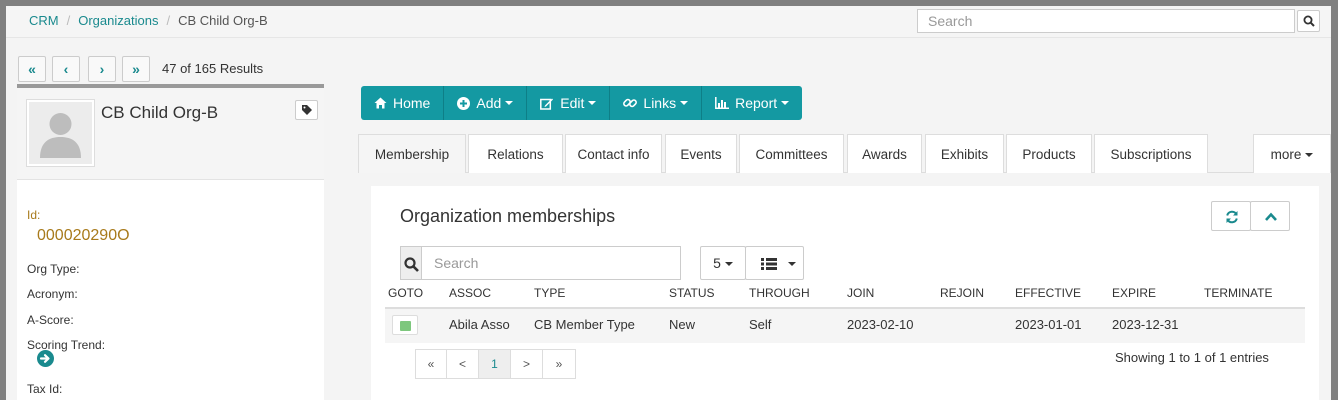 This screenshot has width=1338, height=400. Describe the element at coordinates (52, 294) in the screenshot. I see `acronym-label: Acronym:` at that location.